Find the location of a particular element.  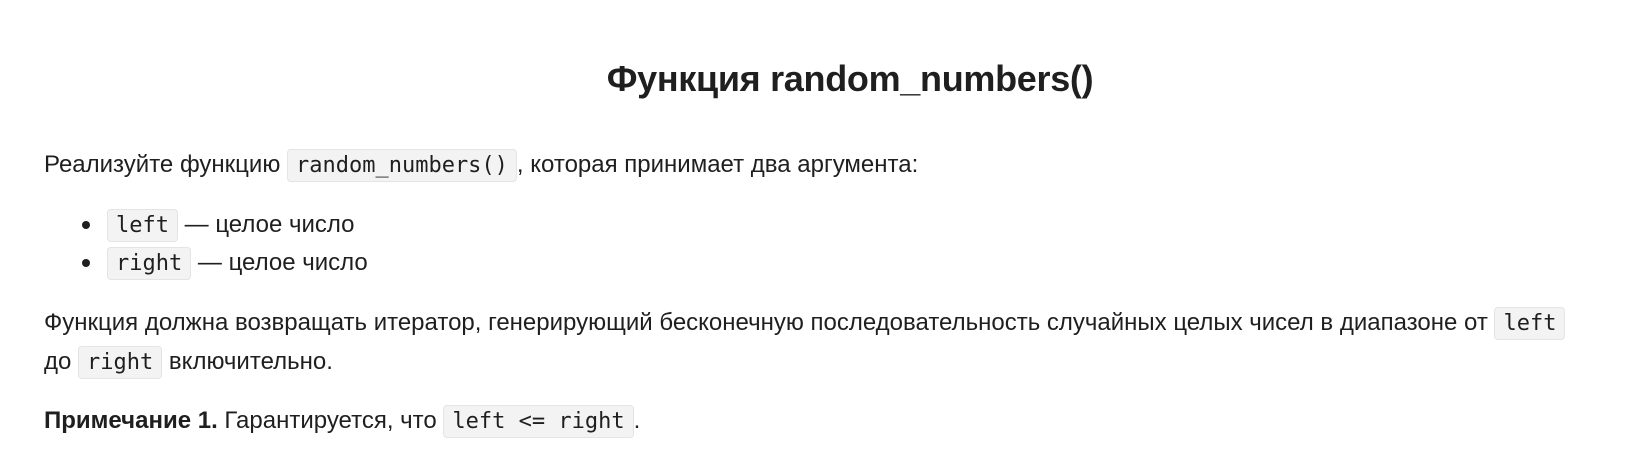

list-item: right — целое число is located at coordinates (206, 263).